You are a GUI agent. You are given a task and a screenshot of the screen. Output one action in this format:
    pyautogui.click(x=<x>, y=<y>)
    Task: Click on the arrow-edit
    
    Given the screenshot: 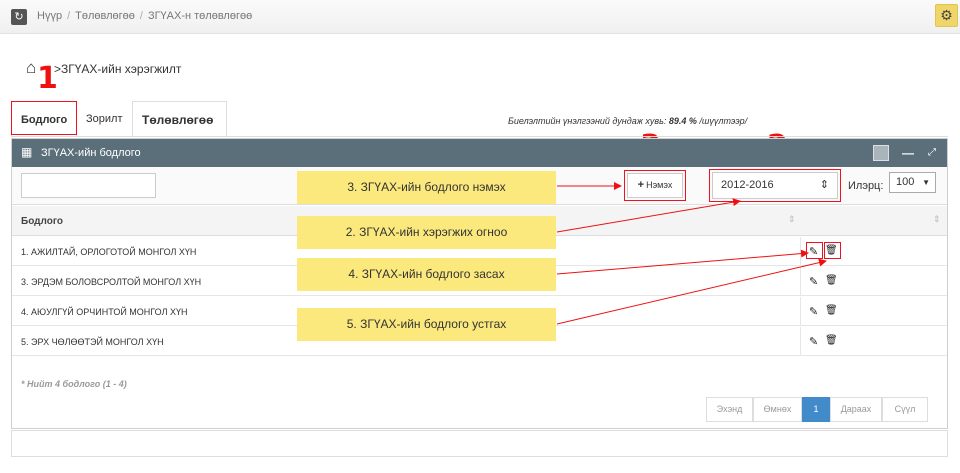 What is the action you would take?
    pyautogui.click(x=682, y=262)
    